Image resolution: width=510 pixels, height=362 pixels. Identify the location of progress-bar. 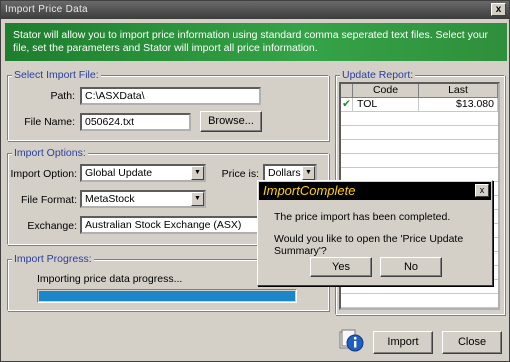
(167, 296).